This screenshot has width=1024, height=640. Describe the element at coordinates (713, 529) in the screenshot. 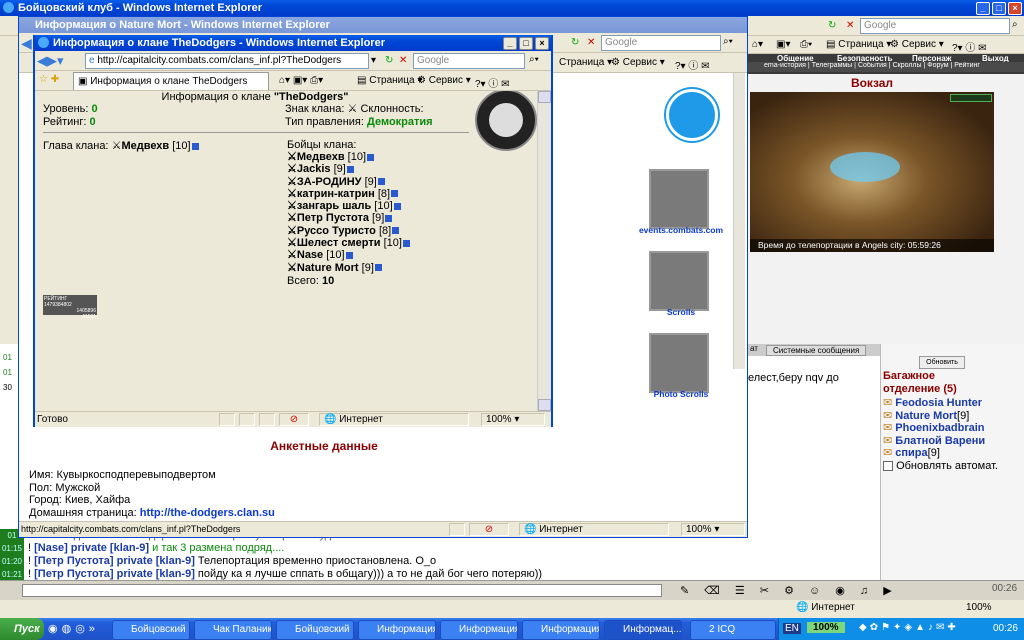

I see `middle-zoom: 100% ▾` at that location.